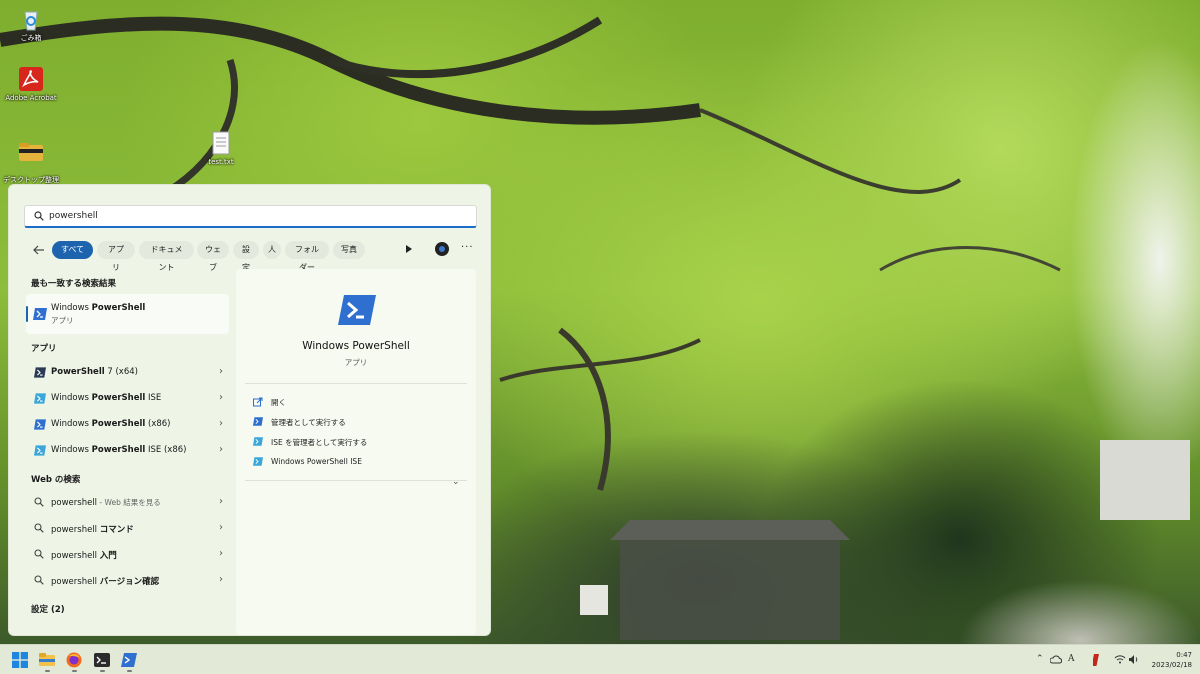 Image resolution: width=1200 pixels, height=674 pixels. Describe the element at coordinates (71, 308) in the screenshot. I see `best-match-name-prefix: Windows` at that location.